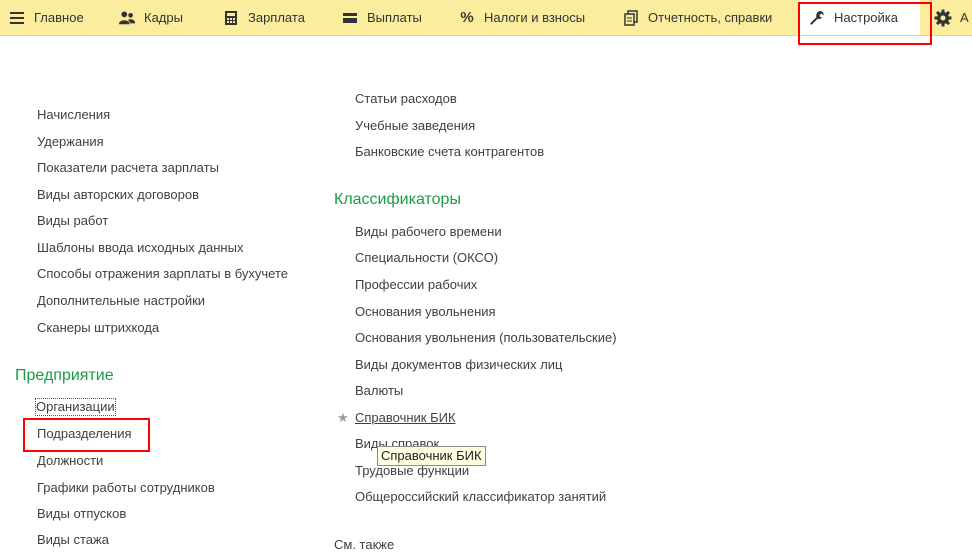 The width and height of the screenshot is (972, 556). Describe the element at coordinates (70, 461) in the screenshot. I see `link-positions: Должности` at that location.